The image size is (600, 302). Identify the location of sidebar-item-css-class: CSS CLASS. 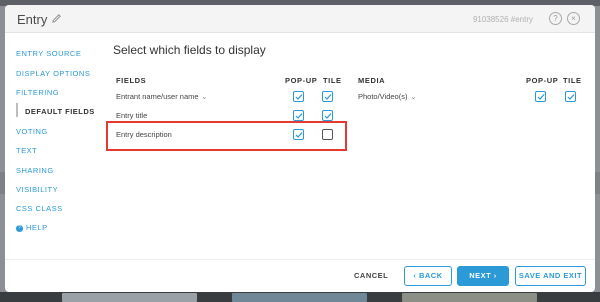
(39, 208).